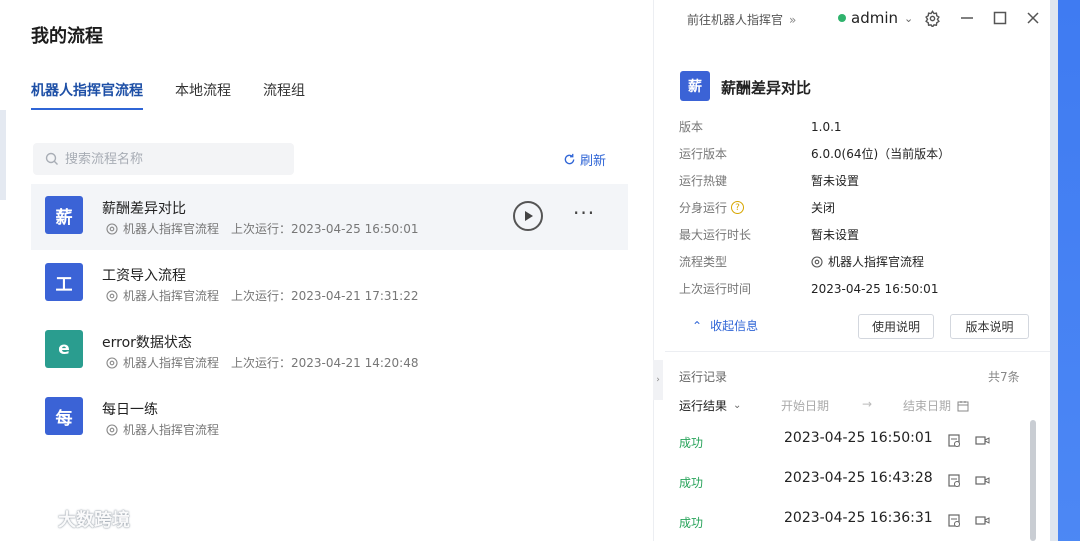  Describe the element at coordinates (857, 351) in the screenshot. I see `section-divider` at that location.